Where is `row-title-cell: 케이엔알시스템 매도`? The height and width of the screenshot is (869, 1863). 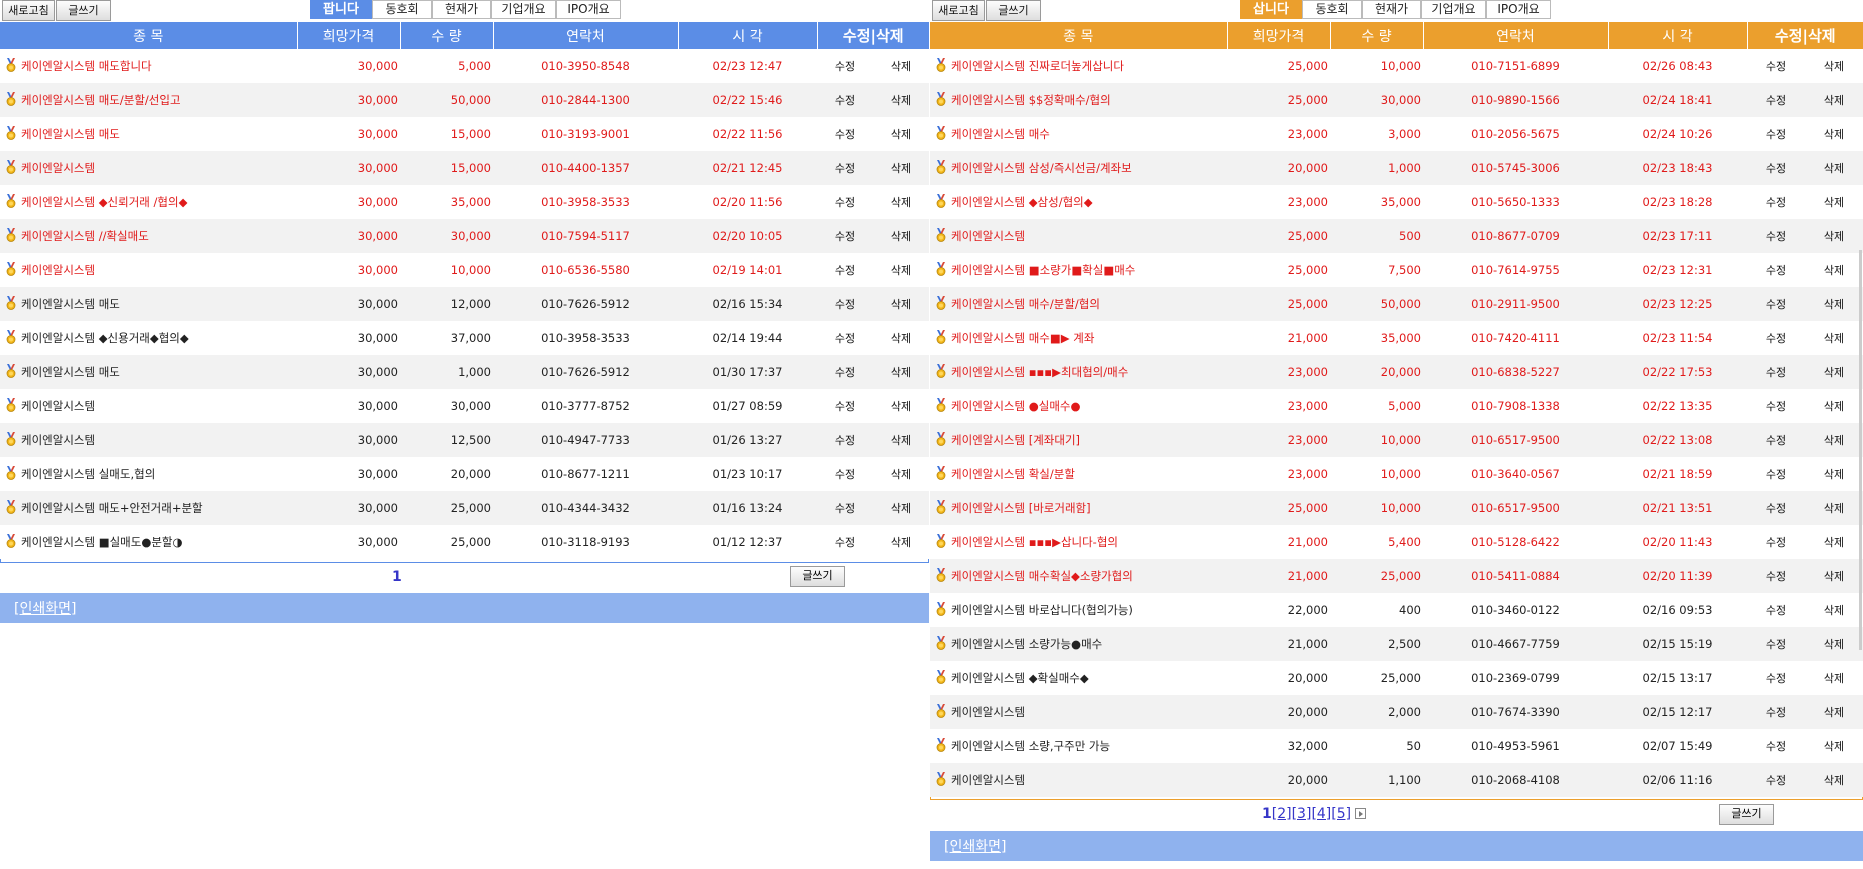 row-title-cell: 케이엔알시스템 매도 is located at coordinates (148, 134).